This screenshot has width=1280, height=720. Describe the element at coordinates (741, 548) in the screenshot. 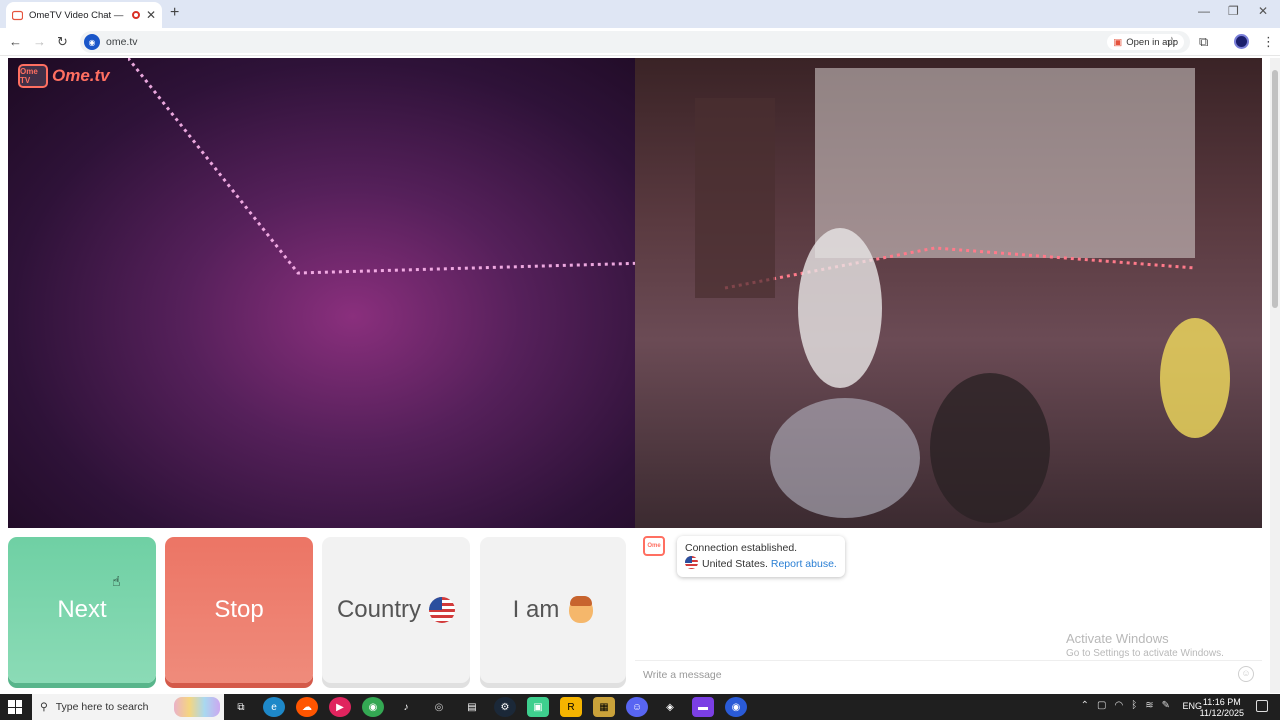

I see `connection-status-text: Connection established.` at that location.